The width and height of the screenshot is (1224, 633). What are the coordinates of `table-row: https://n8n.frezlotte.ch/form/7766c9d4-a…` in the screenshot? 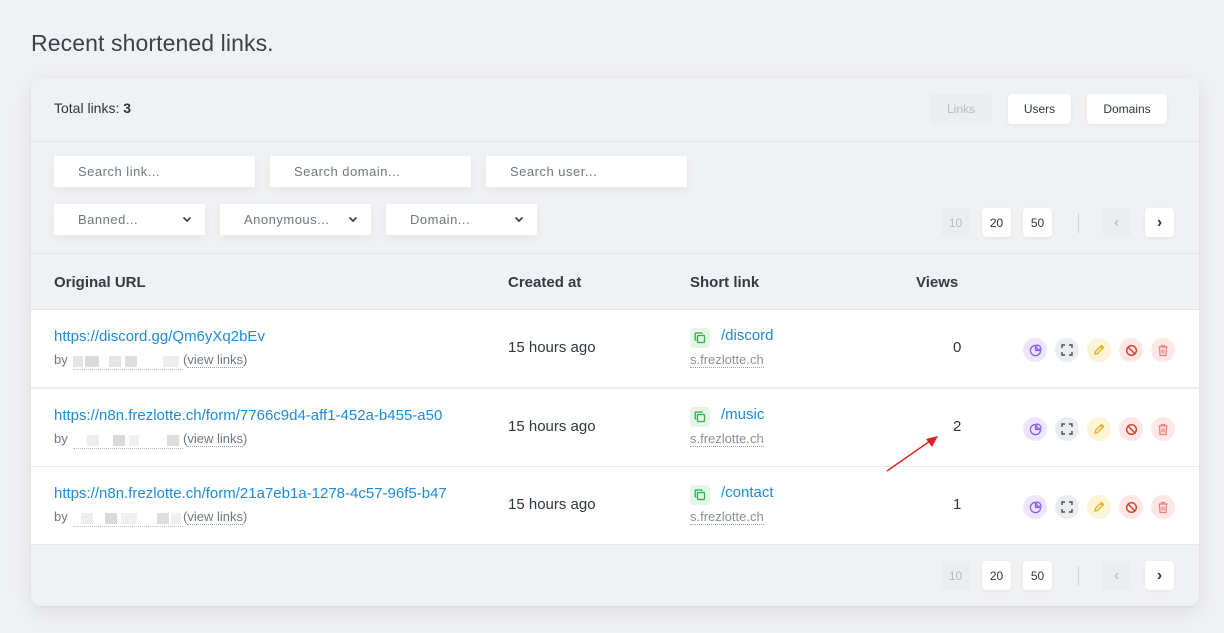 It's located at (615, 428).